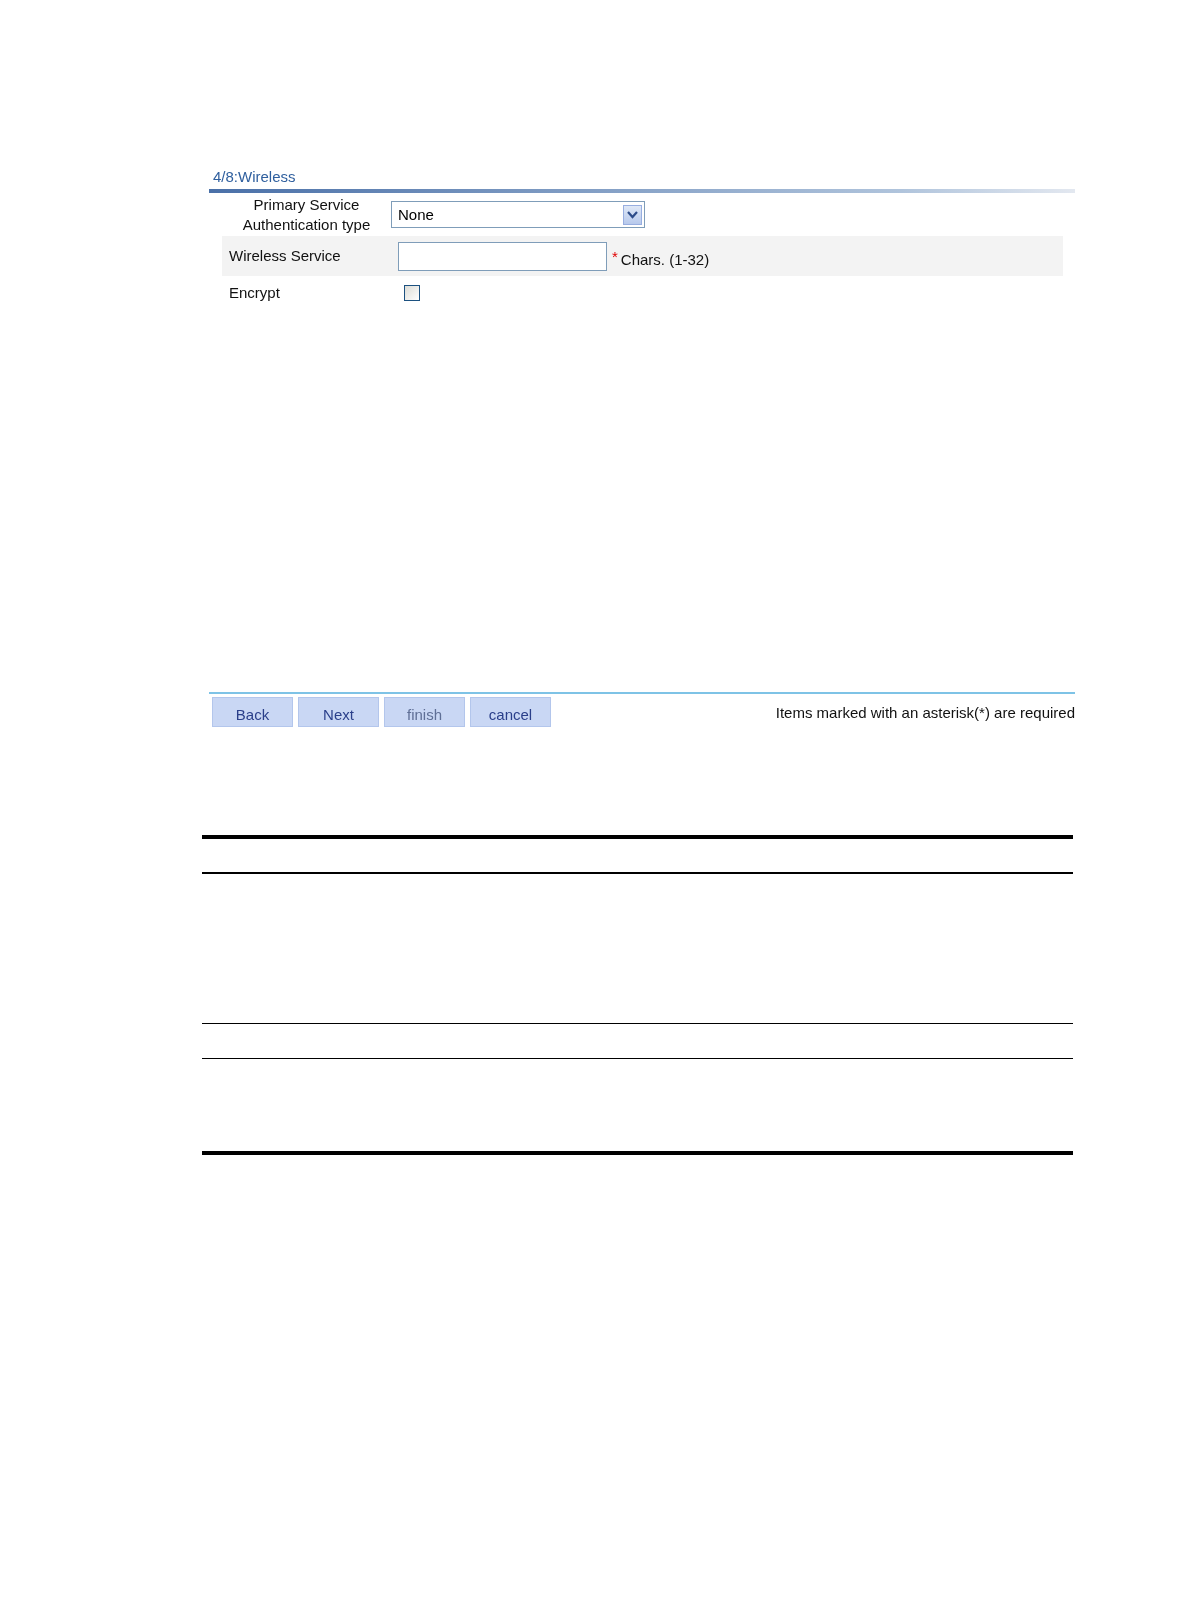 The height and width of the screenshot is (1616, 1190). Describe the element at coordinates (502, 256) in the screenshot. I see `input-field` at that location.